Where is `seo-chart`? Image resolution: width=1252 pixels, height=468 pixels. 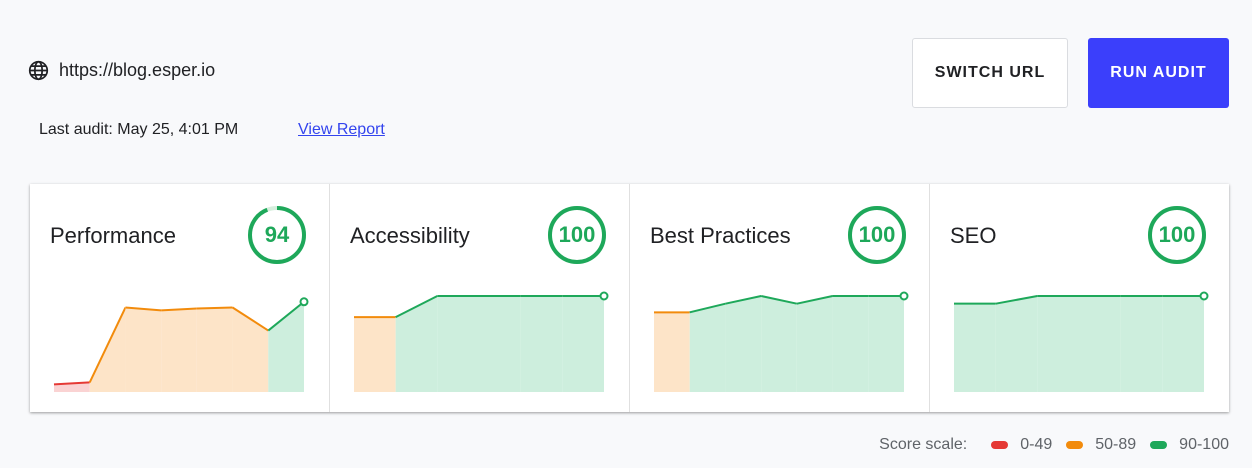
seo-chart is located at coordinates (1081, 341).